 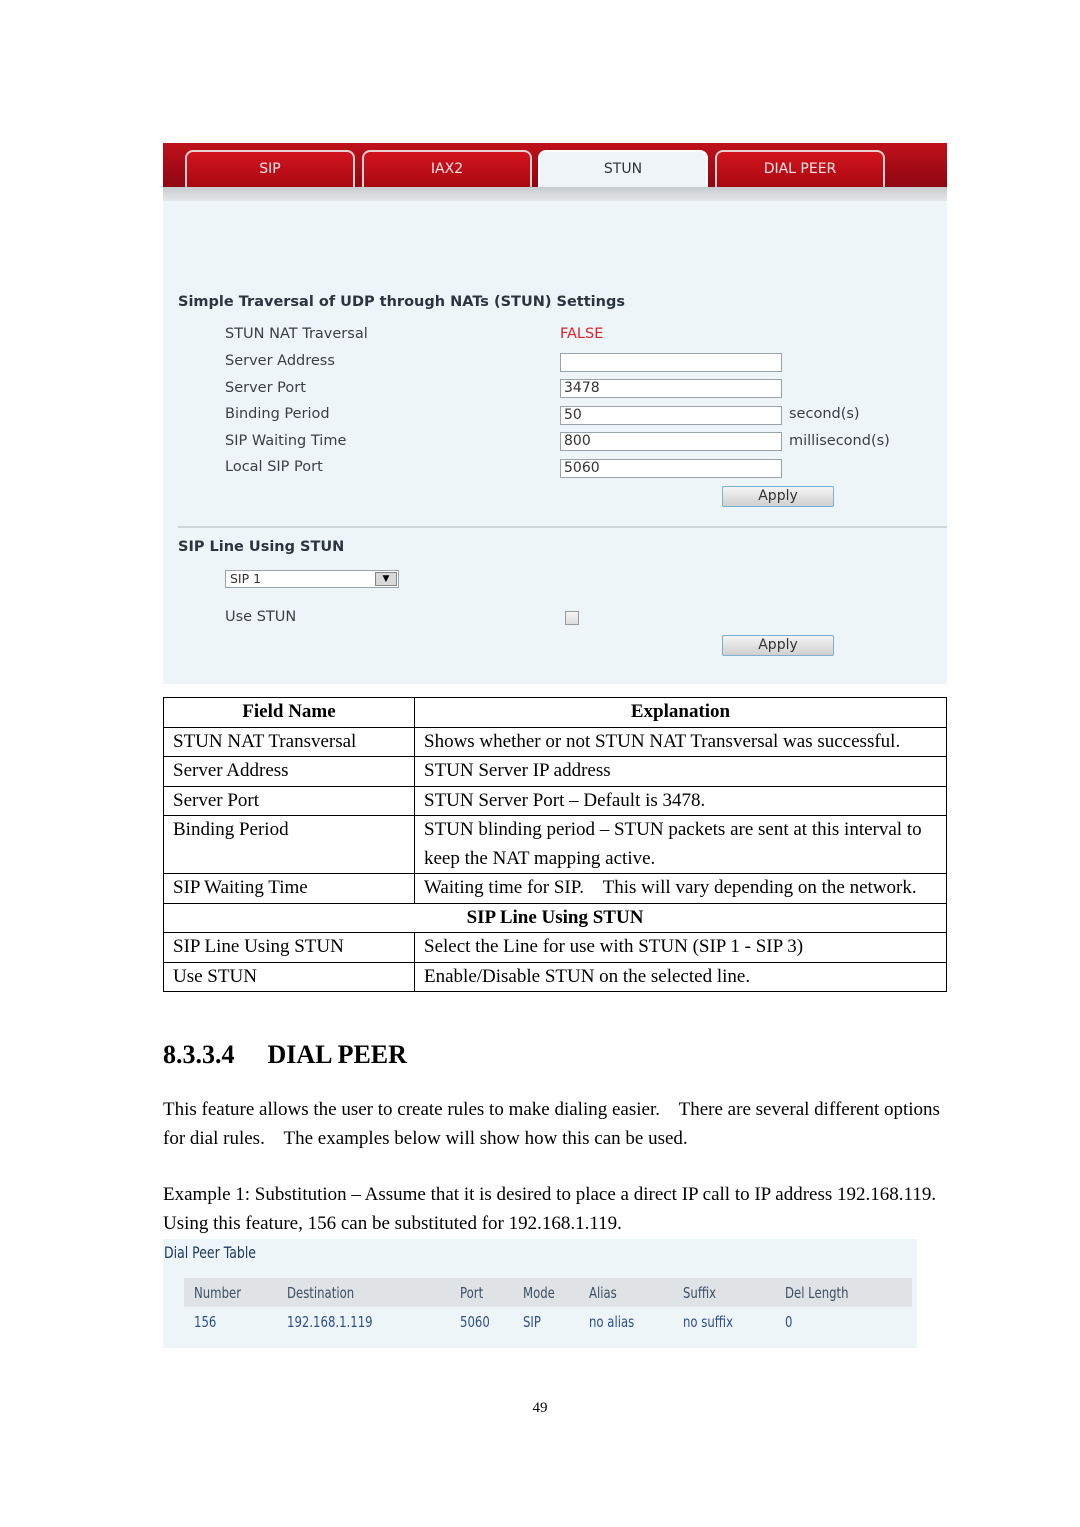 What do you see at coordinates (582, 334) in the screenshot?
I see `stun-nat-traversal-value: FALSE` at bounding box center [582, 334].